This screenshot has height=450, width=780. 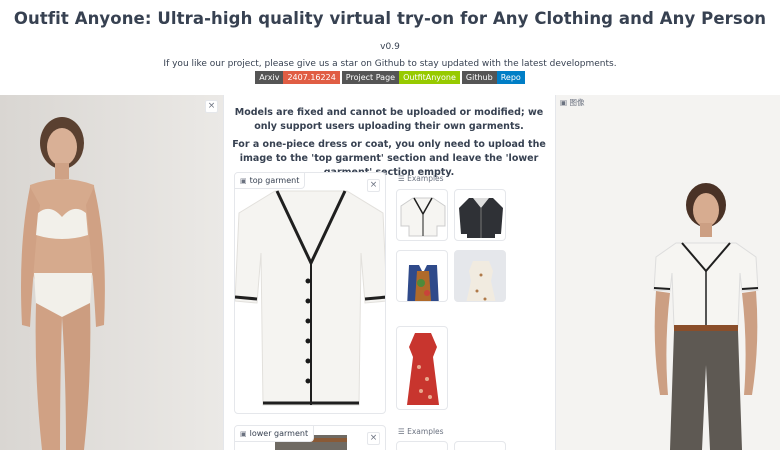 What do you see at coordinates (279, 433) in the screenshot?
I see `lower-garment-label-text: lower garment` at bounding box center [279, 433].